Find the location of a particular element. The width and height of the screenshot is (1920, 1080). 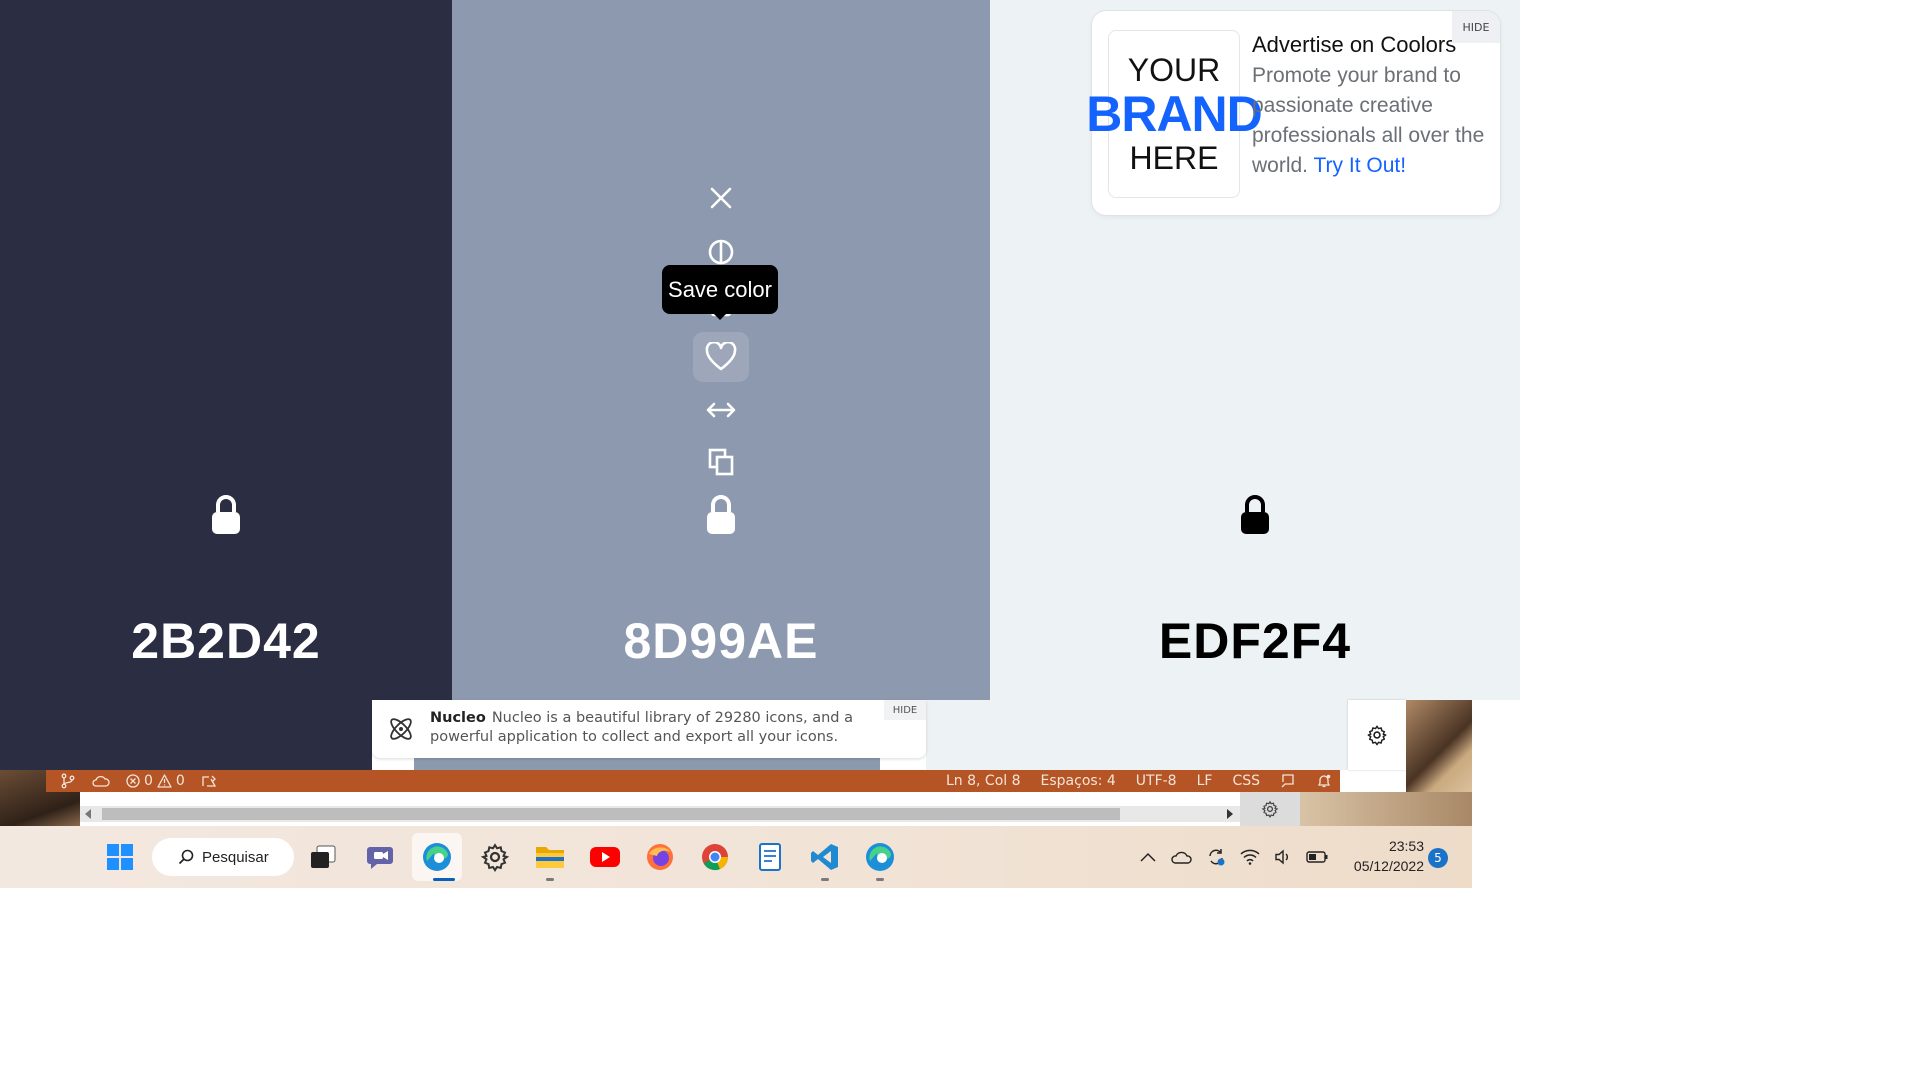

ad-try-it-link: Try It Out! is located at coordinates (1360, 165).